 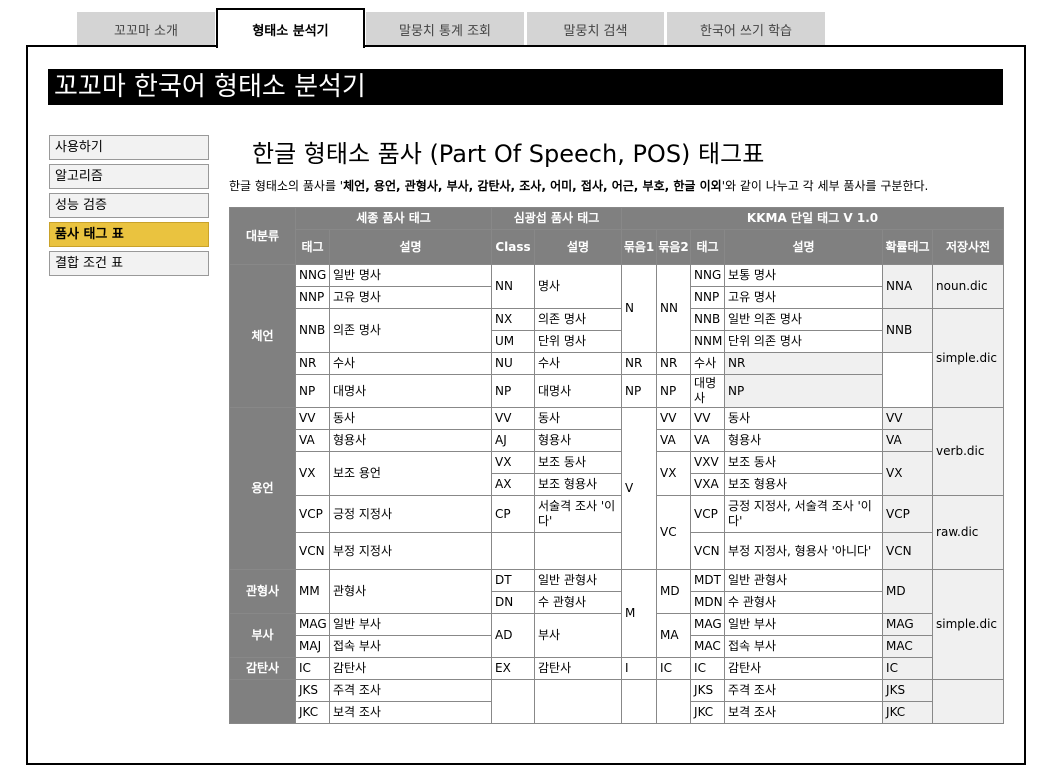 I want to click on simkwang-desc: 명사, so click(x=578, y=286).